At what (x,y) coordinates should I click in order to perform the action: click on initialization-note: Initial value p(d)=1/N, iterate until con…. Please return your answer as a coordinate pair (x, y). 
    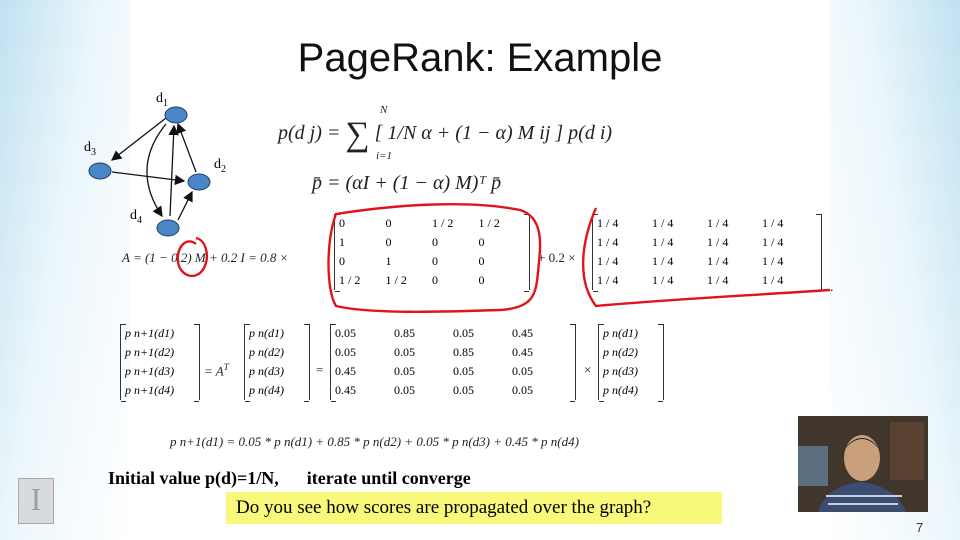
    Looking at the image, I should click on (289, 478).